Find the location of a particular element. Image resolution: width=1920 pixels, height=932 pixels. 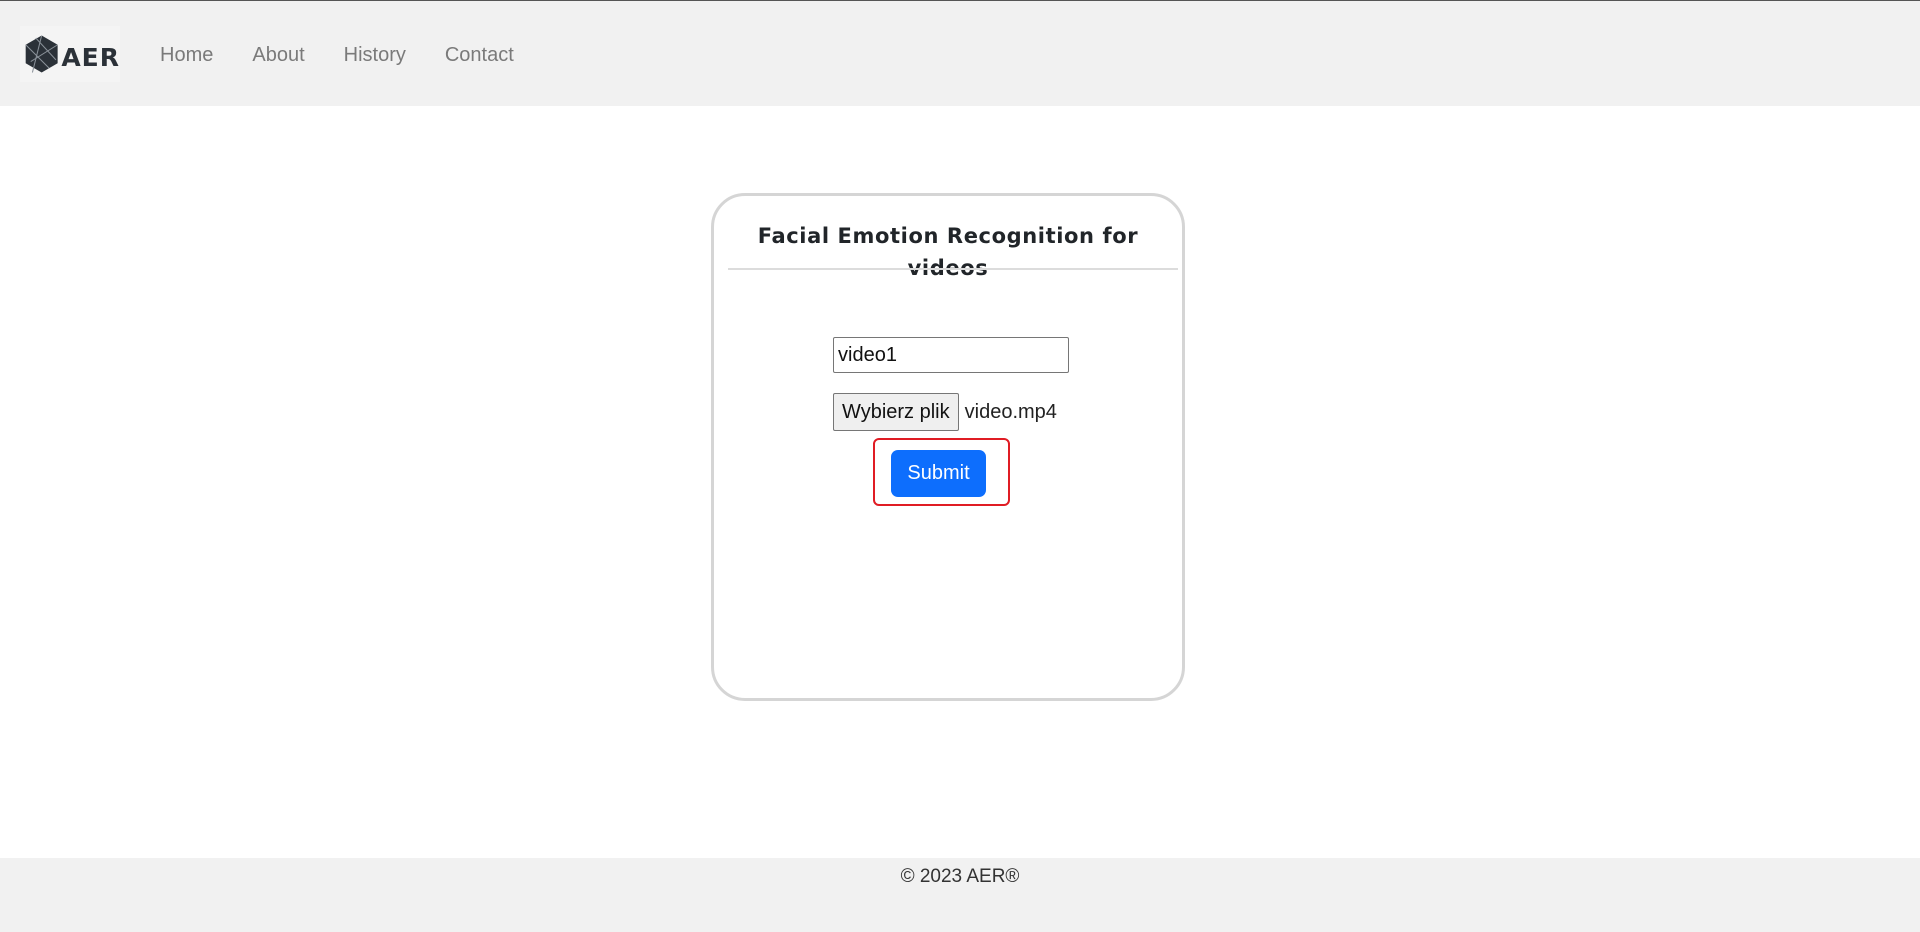

main-nav: Home About History Contact is located at coordinates (356, 55).